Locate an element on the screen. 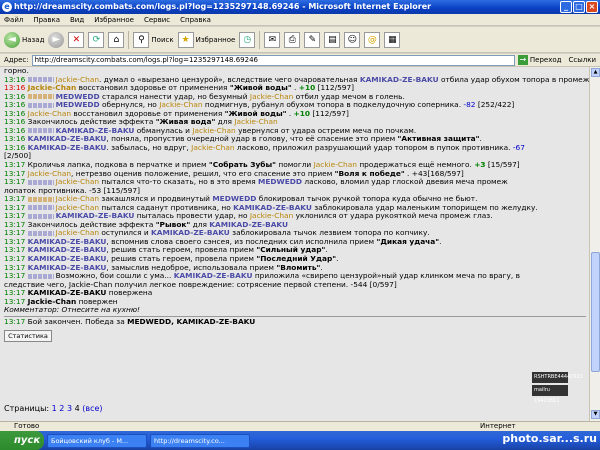 The image size is (600, 450). close-button: × is located at coordinates (592, 7).